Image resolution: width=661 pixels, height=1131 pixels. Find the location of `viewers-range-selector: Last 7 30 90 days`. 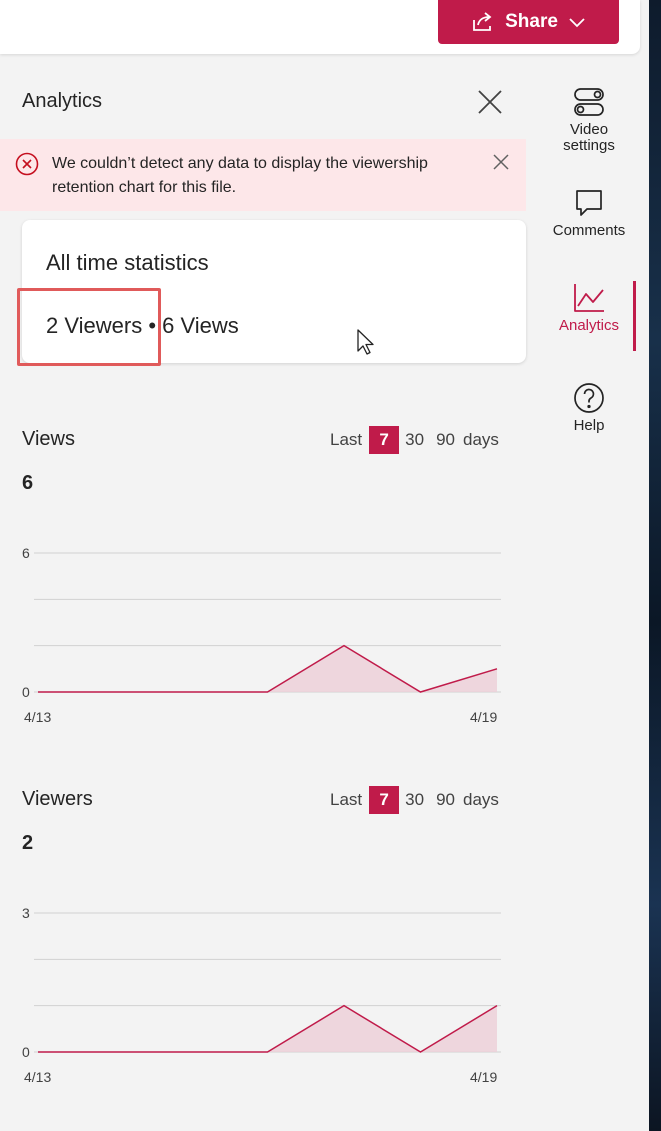

viewers-range-selector: Last 7 30 90 days is located at coordinates (414, 800).